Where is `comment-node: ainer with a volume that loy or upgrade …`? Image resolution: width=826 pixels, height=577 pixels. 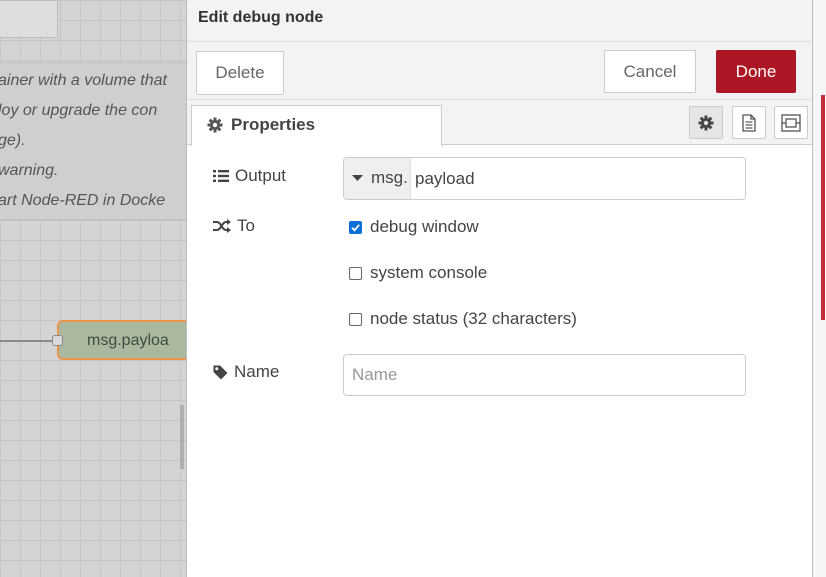
comment-node: ainer with a volume that loy or upgrade … is located at coordinates (93, 141).